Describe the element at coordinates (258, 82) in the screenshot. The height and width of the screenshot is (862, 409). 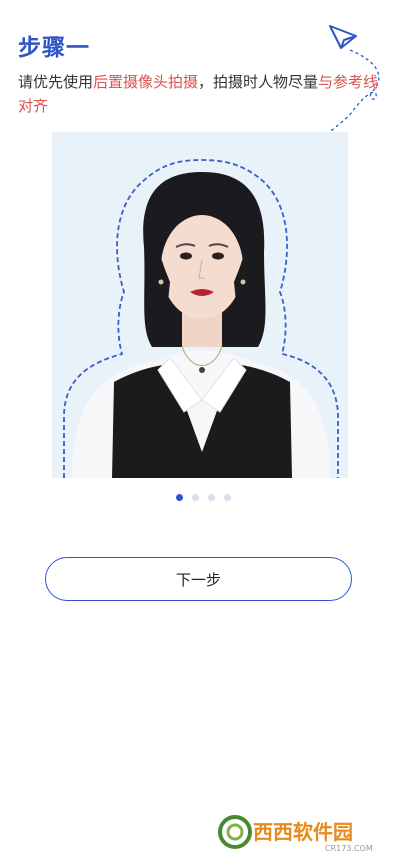
I see `instruction-part2: ，拍摄时人物尽量` at that location.